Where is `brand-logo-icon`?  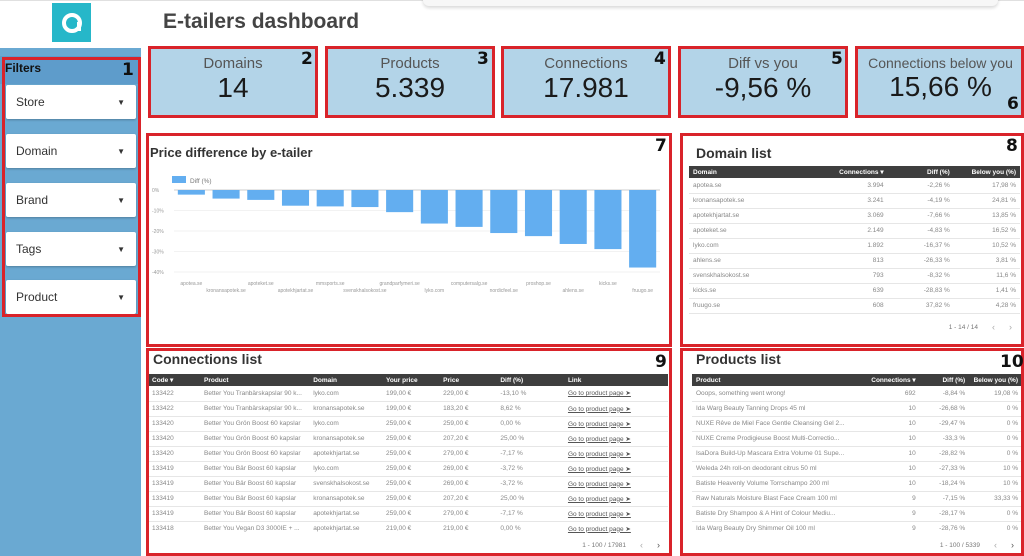 brand-logo-icon is located at coordinates (71, 22).